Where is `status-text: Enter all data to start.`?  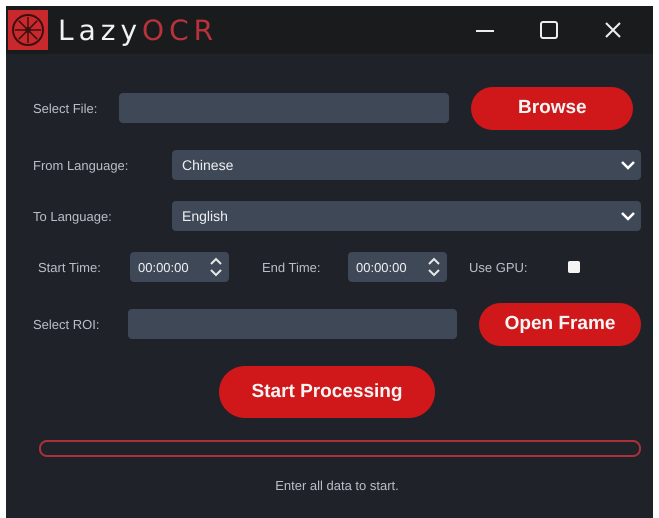
status-text: Enter all data to start. is located at coordinates (337, 485).